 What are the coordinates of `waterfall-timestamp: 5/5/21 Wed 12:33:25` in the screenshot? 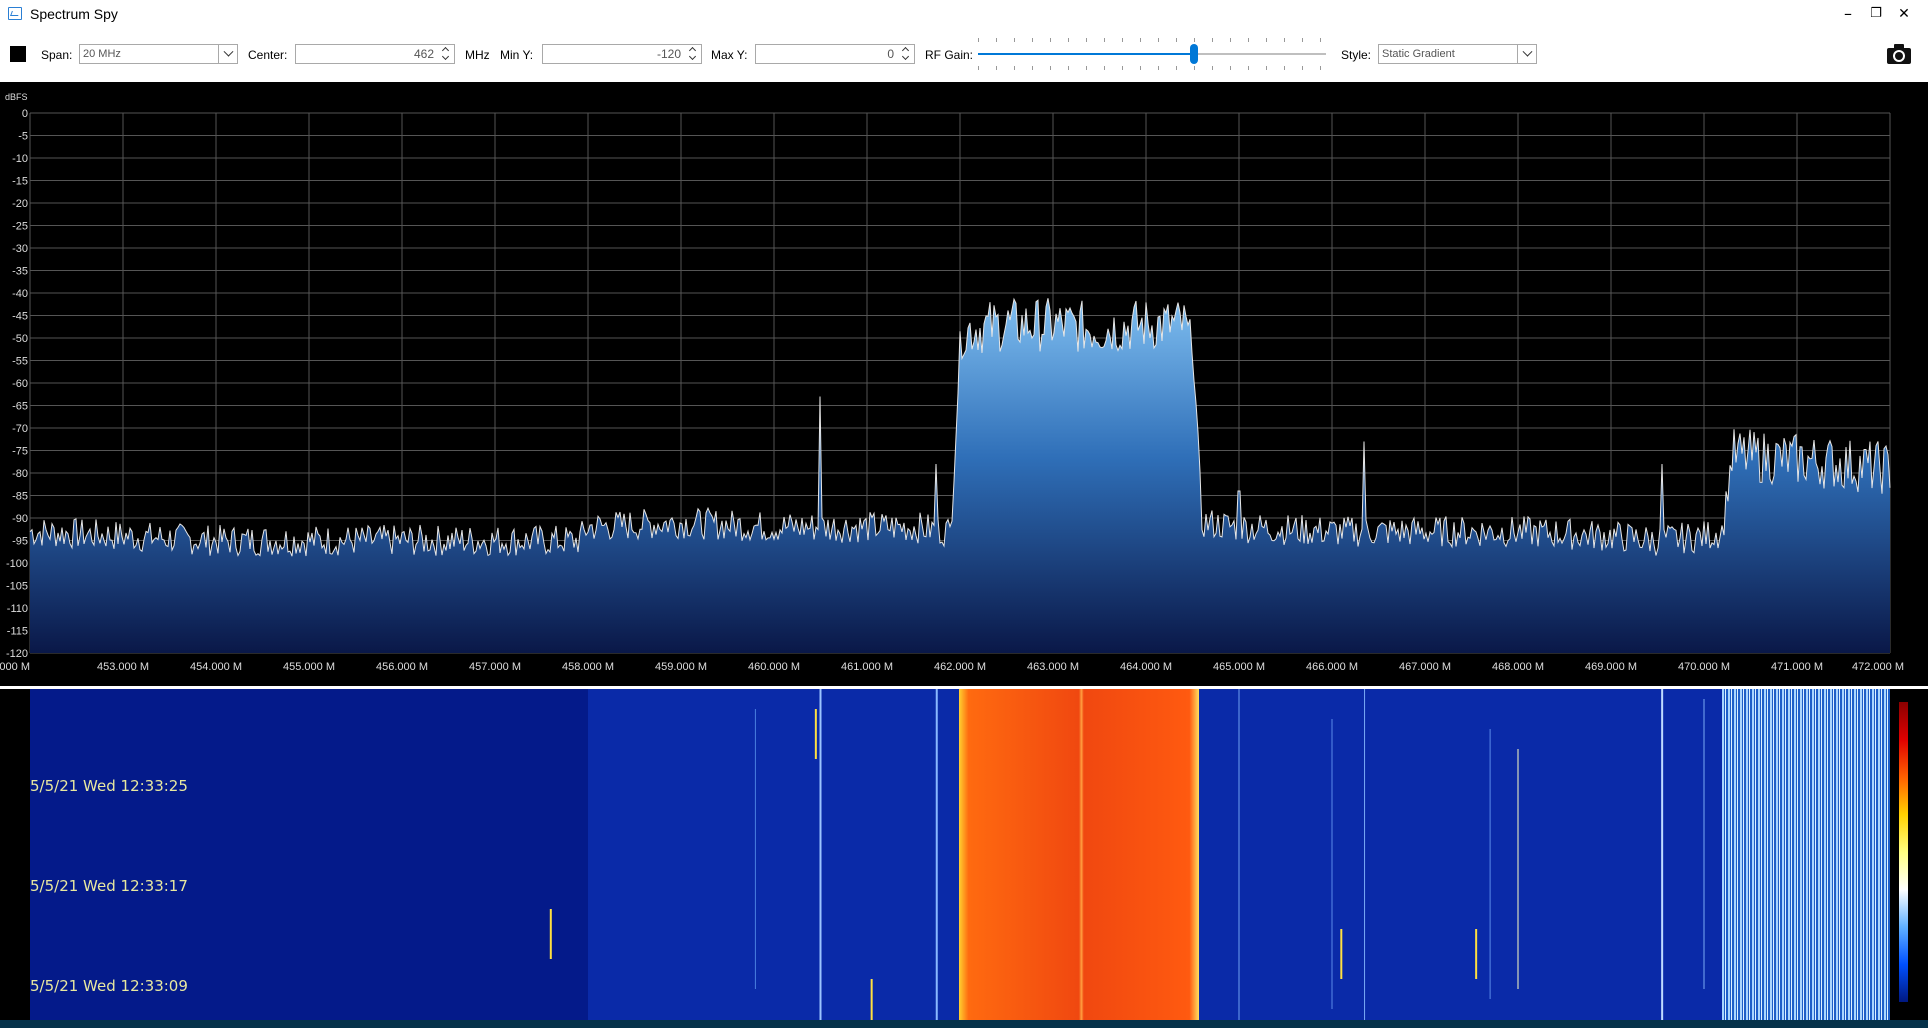 It's located at (109, 786).